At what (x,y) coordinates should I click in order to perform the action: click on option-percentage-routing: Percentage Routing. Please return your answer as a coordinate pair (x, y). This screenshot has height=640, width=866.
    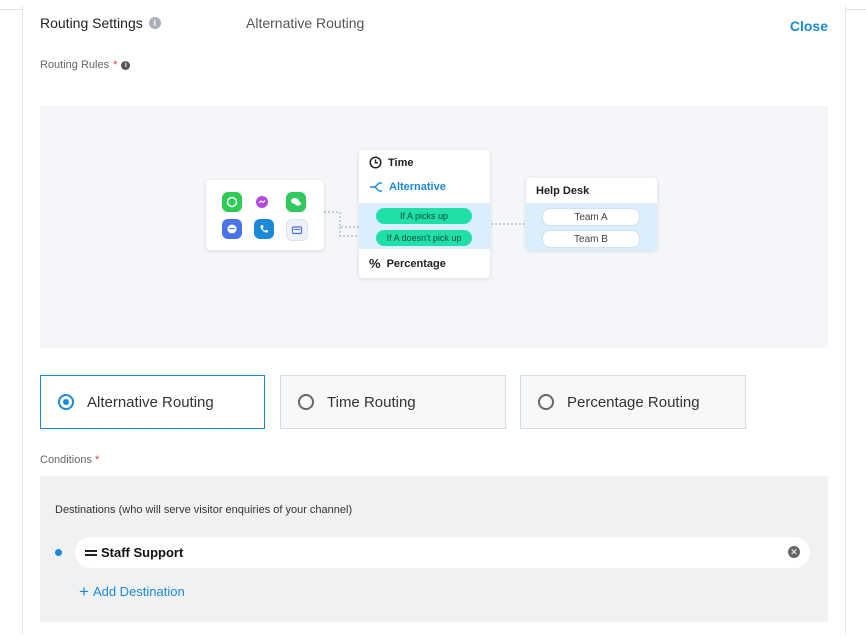
    Looking at the image, I should click on (633, 402).